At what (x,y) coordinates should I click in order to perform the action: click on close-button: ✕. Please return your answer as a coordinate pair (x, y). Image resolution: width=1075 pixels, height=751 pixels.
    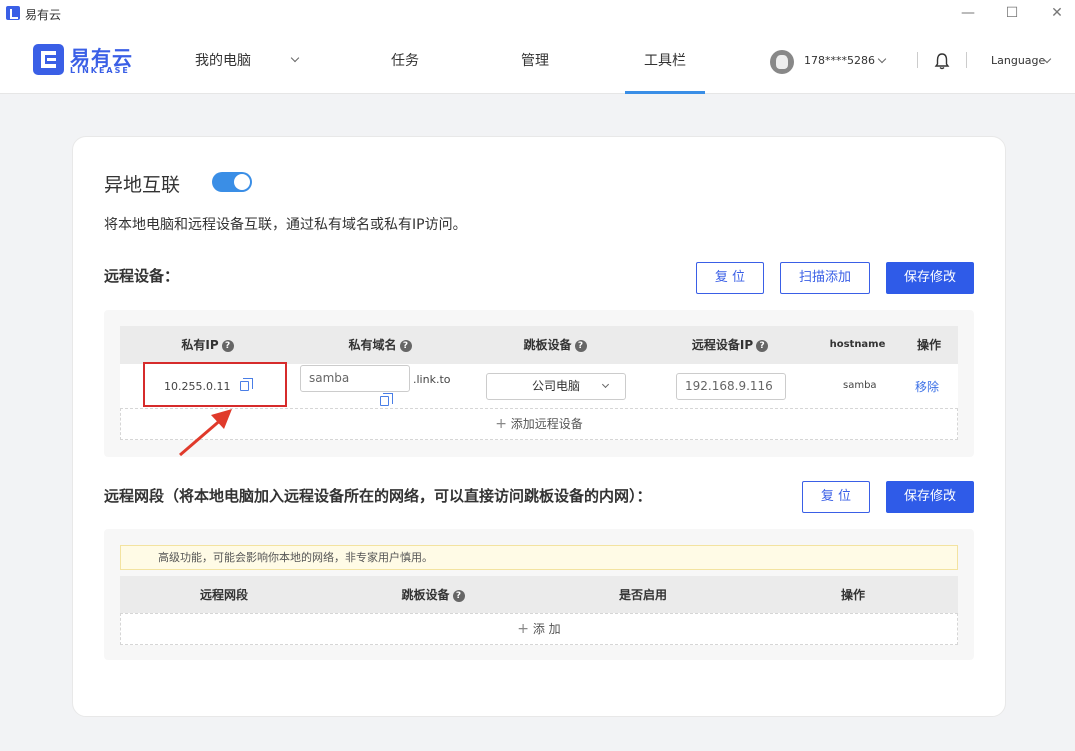
    Looking at the image, I should click on (1057, 13).